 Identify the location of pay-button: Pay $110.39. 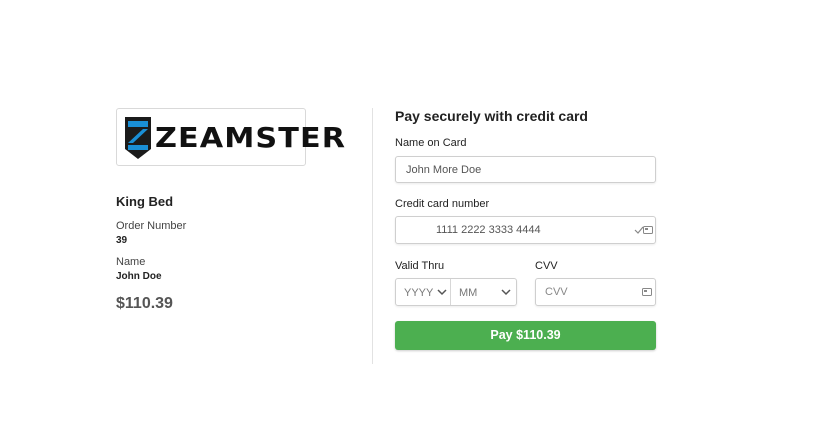
(525, 335).